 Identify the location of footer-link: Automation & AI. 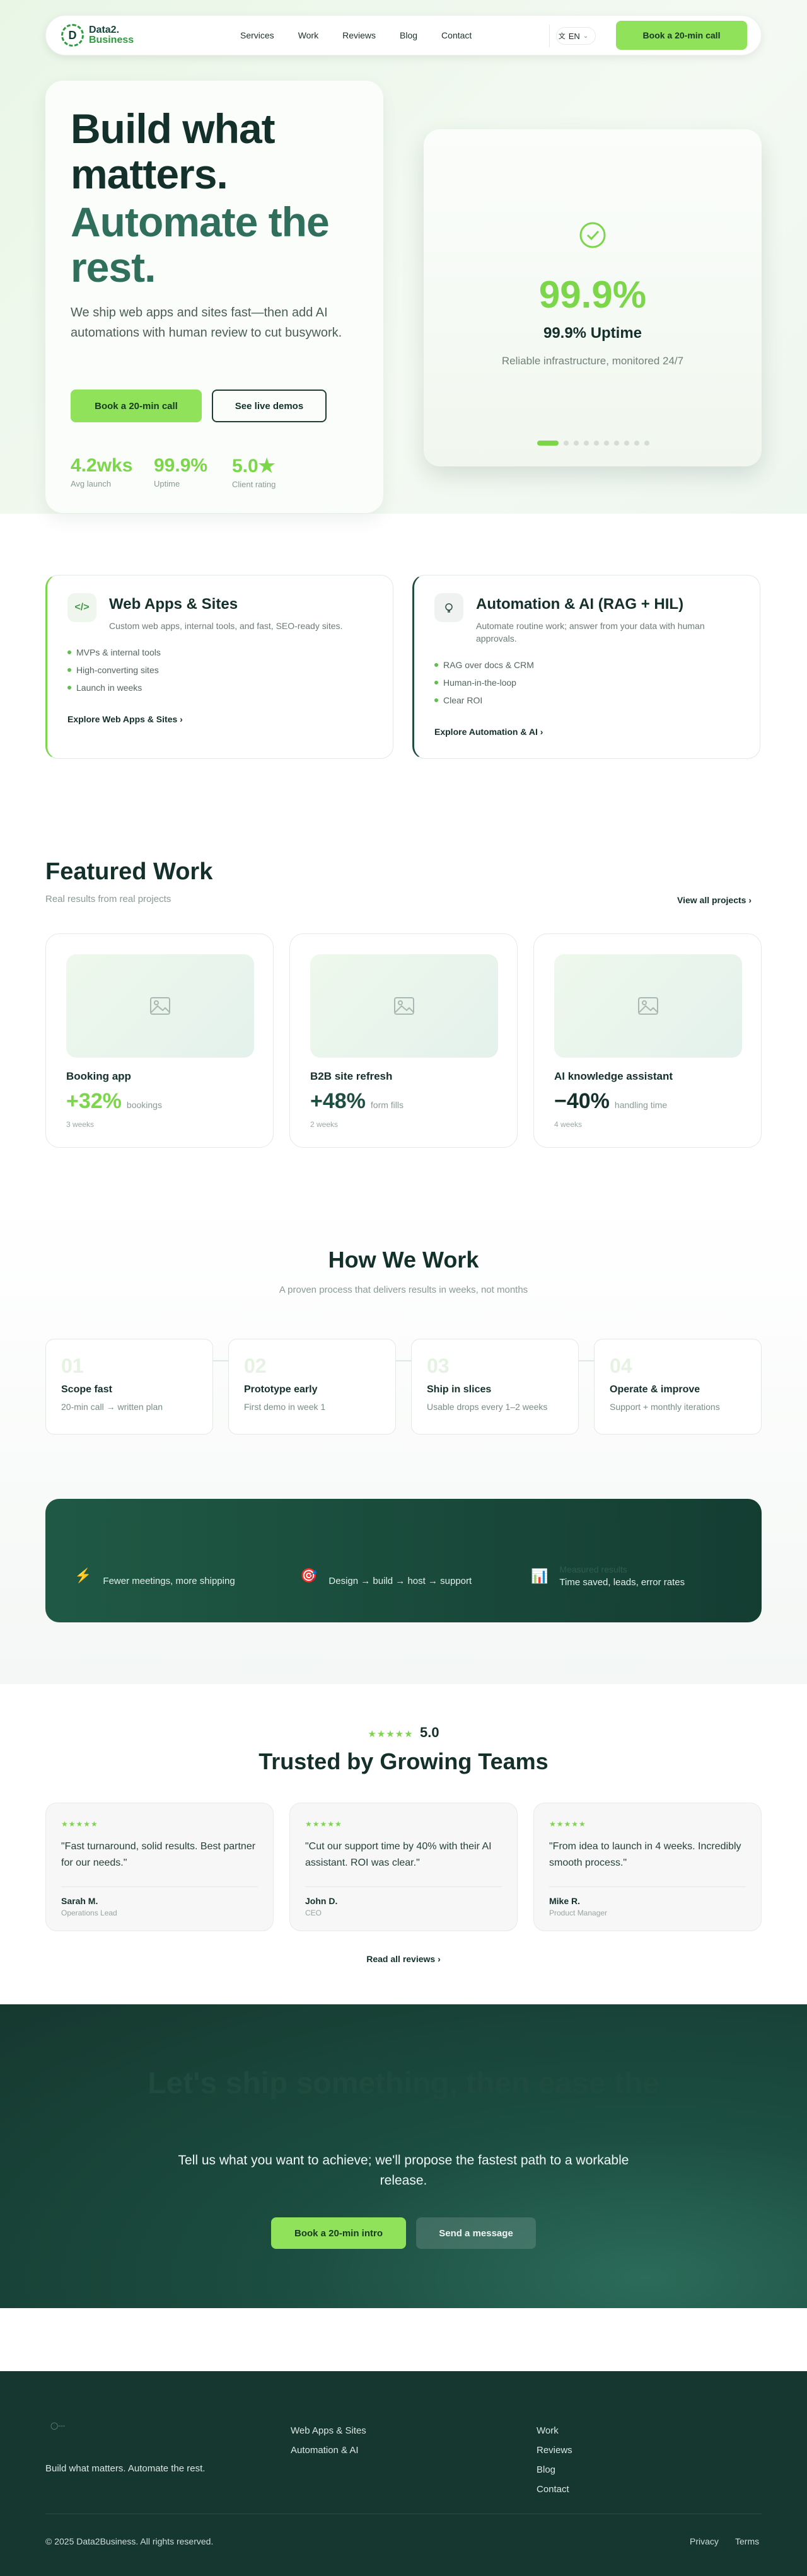
(328, 2450).